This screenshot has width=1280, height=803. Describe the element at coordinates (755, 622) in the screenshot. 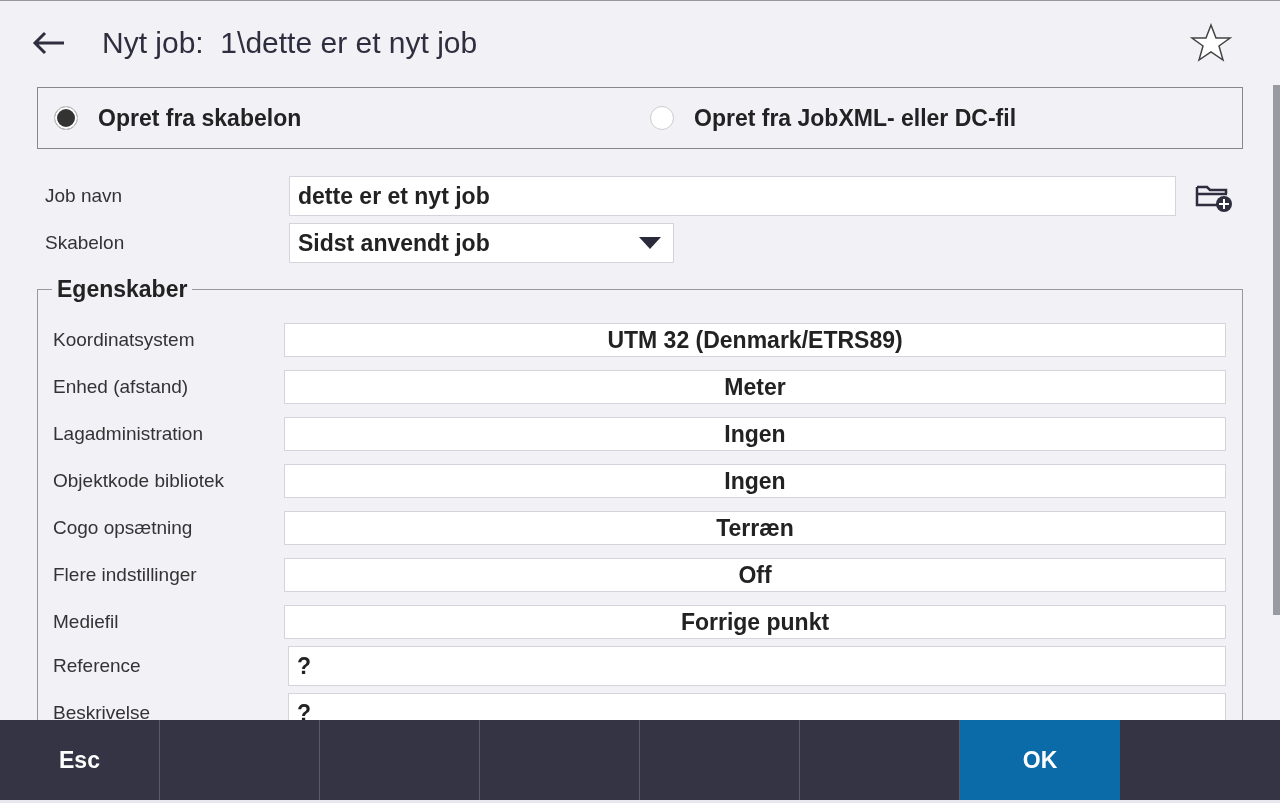

I see `property-button: Forrige punkt` at that location.